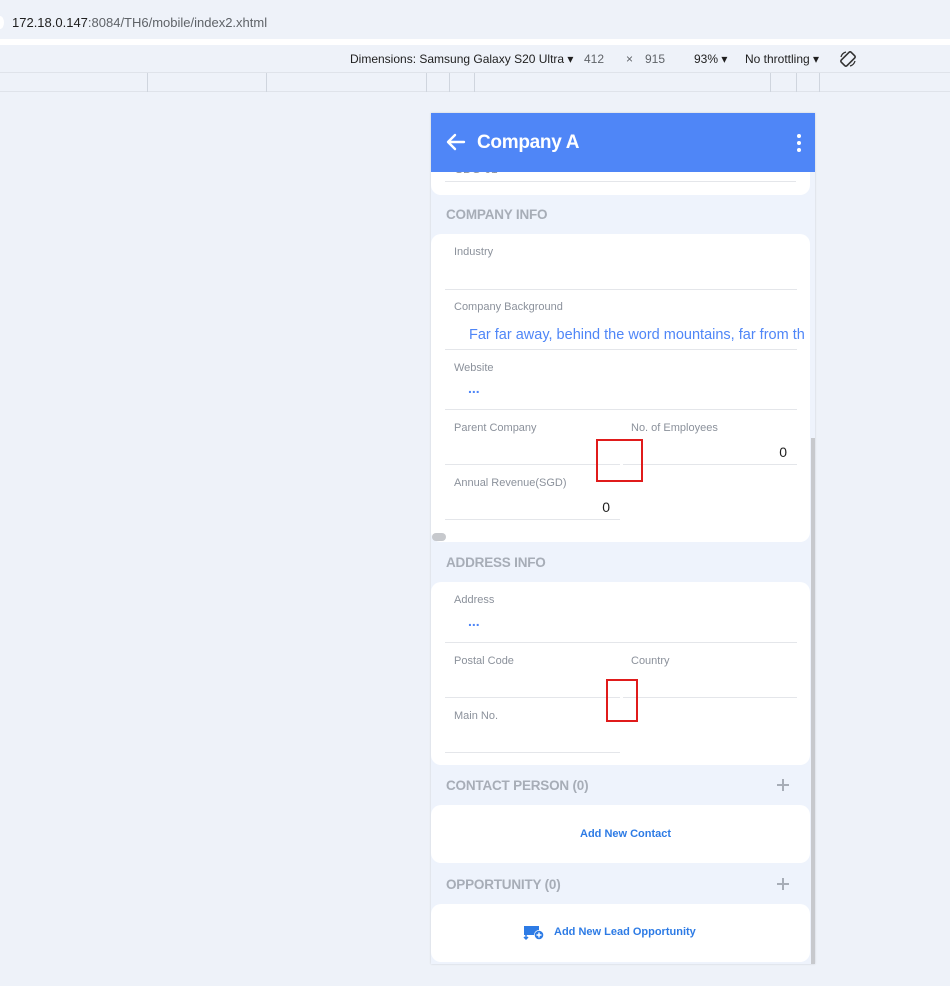  What do you see at coordinates (528, 142) in the screenshot?
I see `page-title: Company A` at bounding box center [528, 142].